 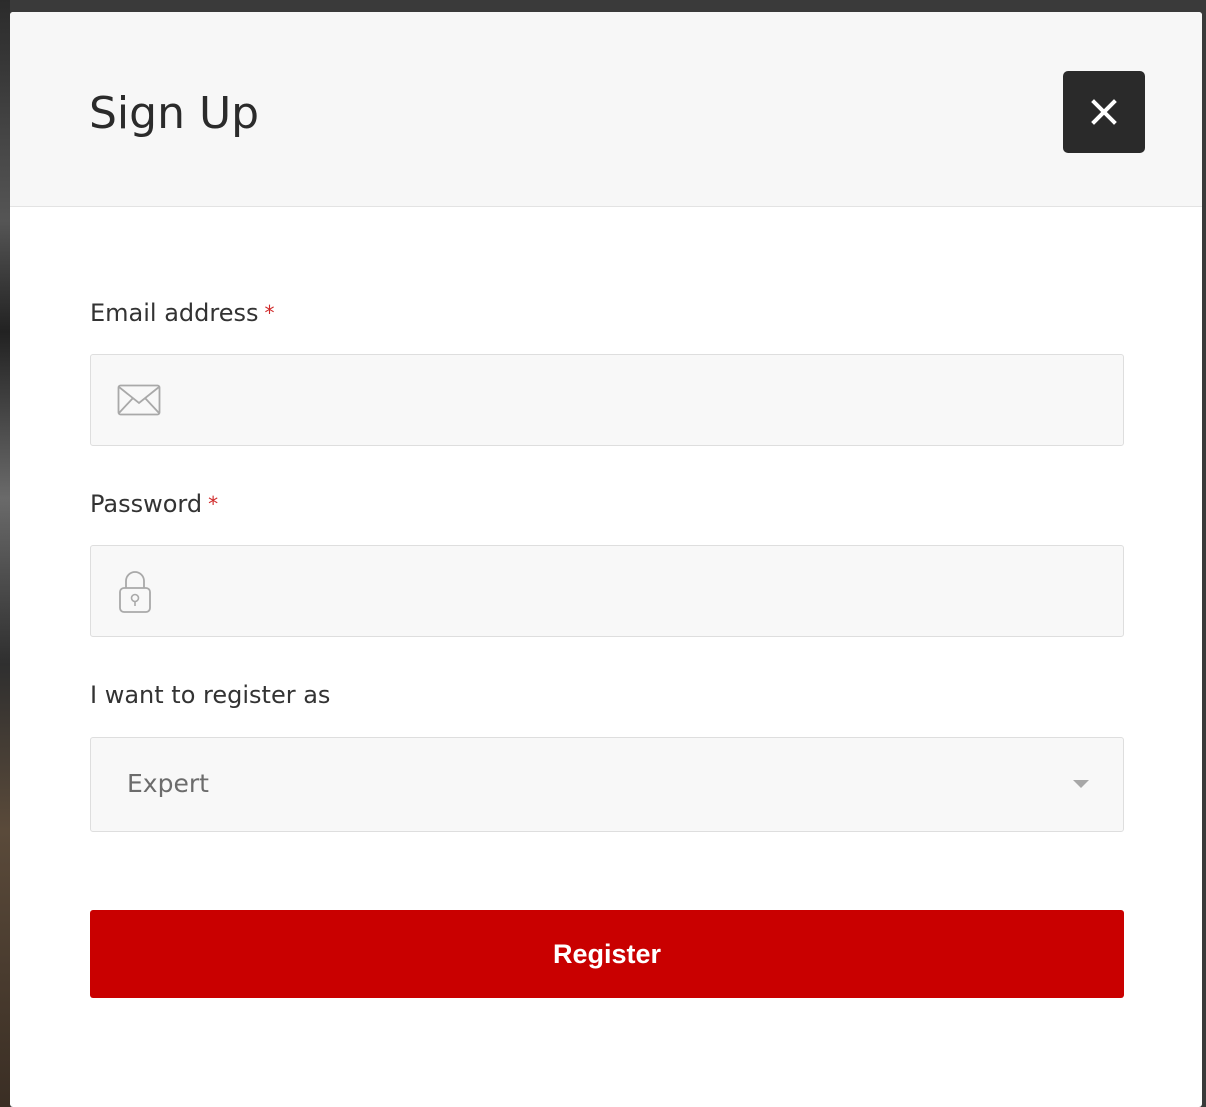 I want to click on register-button: Register, so click(x=607, y=954).